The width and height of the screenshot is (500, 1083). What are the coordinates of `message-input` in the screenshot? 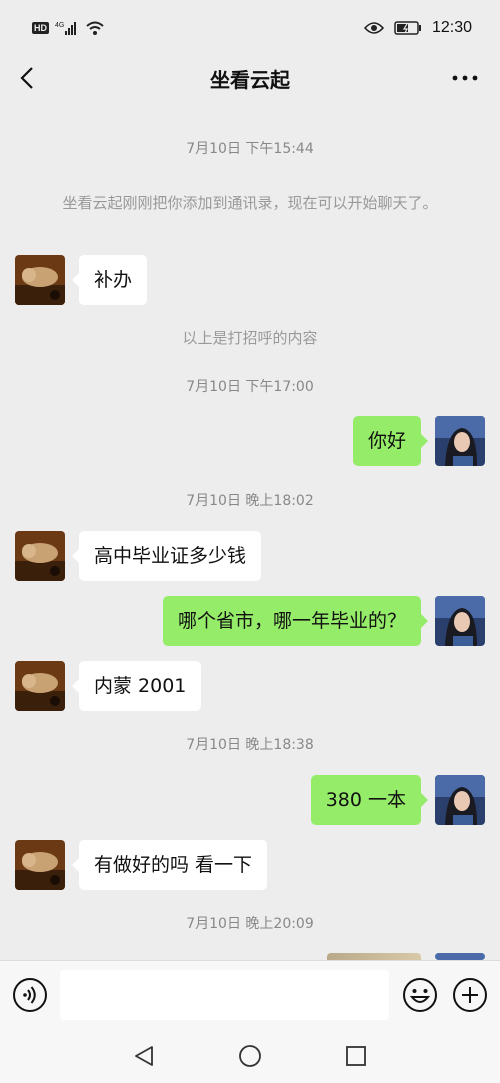 It's located at (224, 995).